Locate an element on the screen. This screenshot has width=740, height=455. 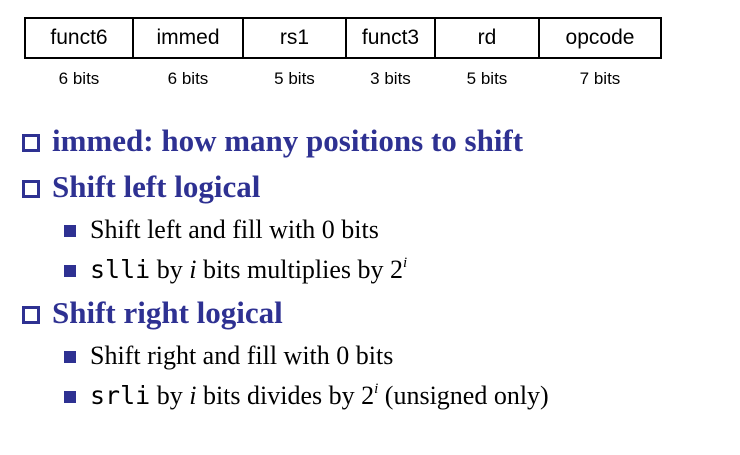
field-rs1: rs1 is located at coordinates (294, 38).